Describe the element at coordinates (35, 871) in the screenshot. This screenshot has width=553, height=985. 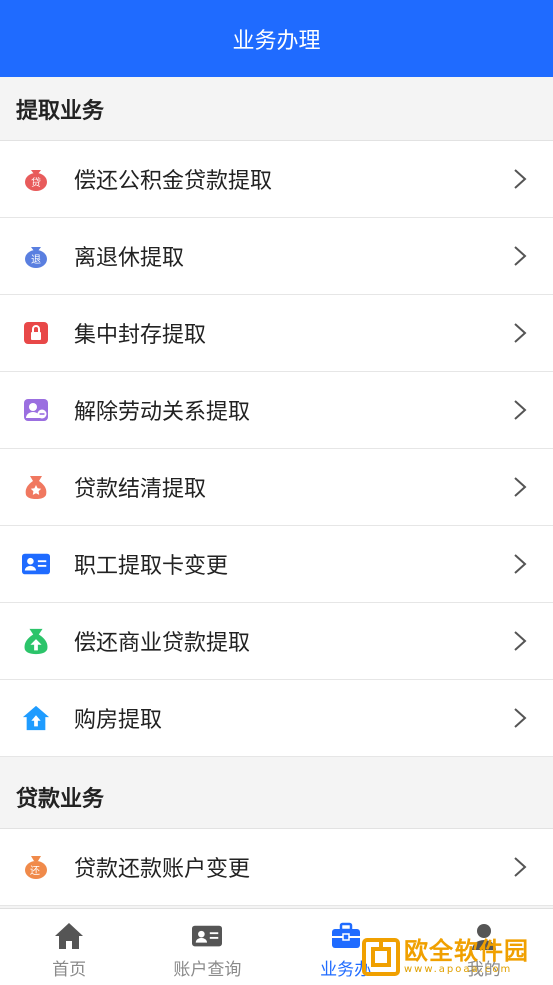
I see `svg-text: 还` at that location.